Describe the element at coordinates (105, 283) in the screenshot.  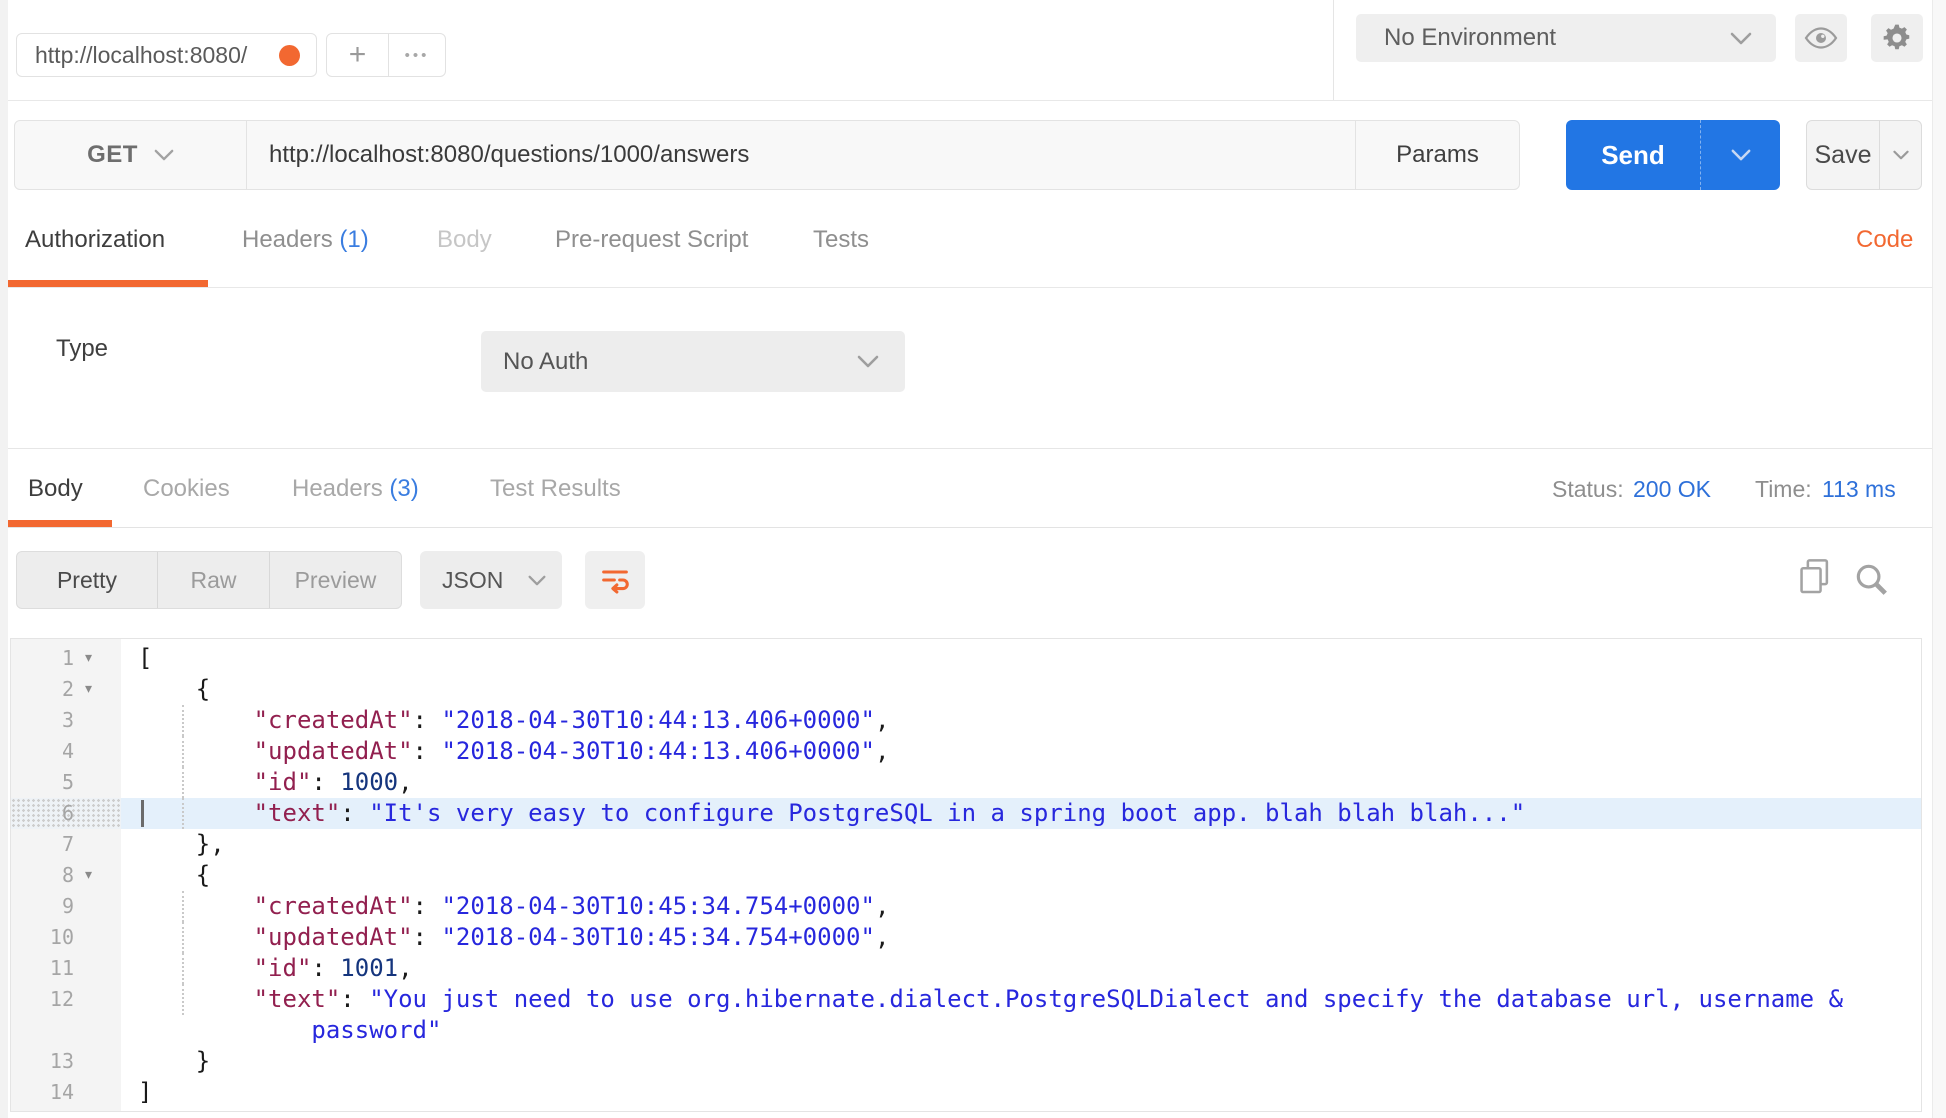
I see `active-tab-underline` at that location.